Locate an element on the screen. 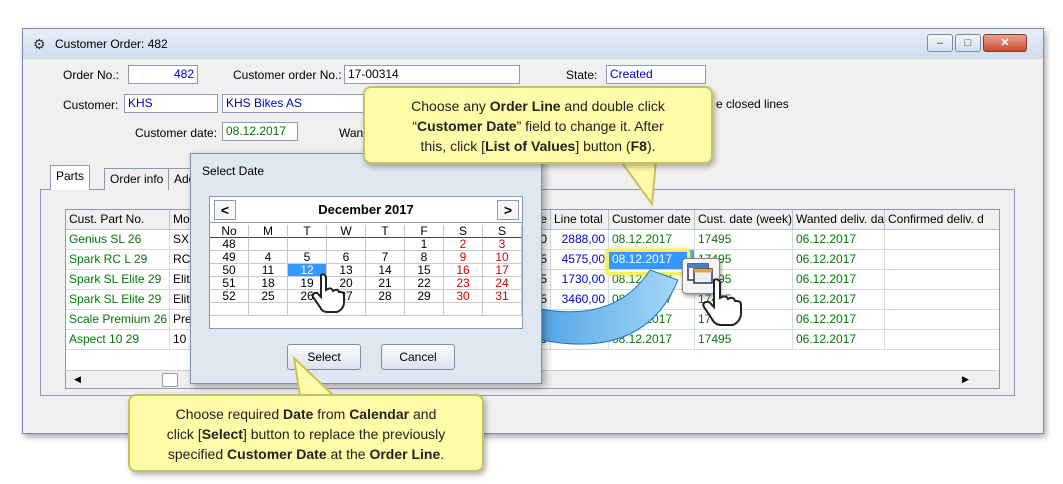  calendar-header: < December 2017 > is located at coordinates (366, 210).